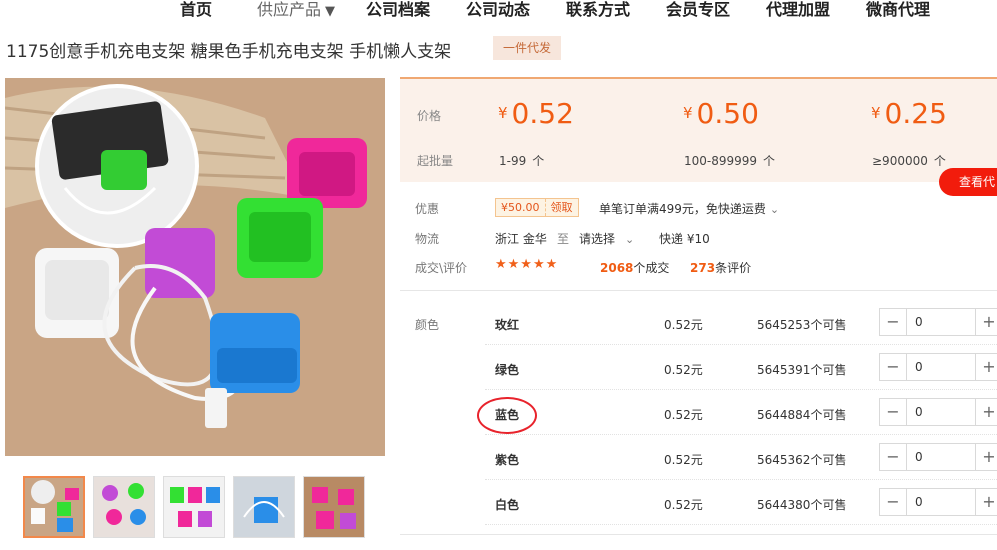 The width and height of the screenshot is (997, 550). I want to click on sku-stock: 5644884个可售, so click(802, 415).